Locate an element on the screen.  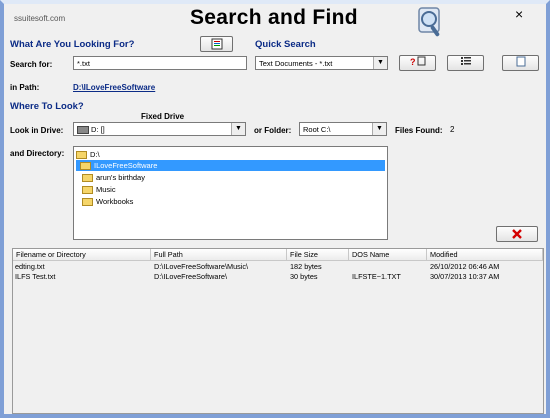
cell-file-size: 30 bytes is located at coordinates (304, 276).